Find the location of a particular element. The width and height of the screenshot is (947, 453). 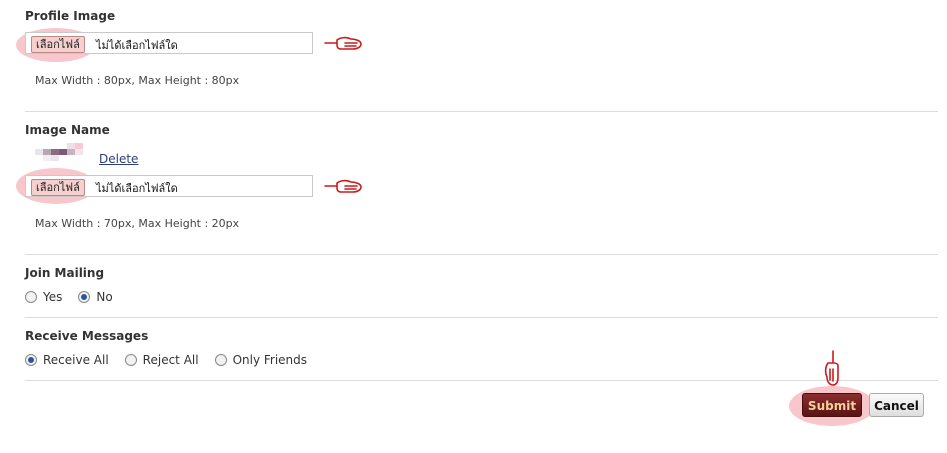

join-mailing-option-yes: Yes is located at coordinates (43, 297).